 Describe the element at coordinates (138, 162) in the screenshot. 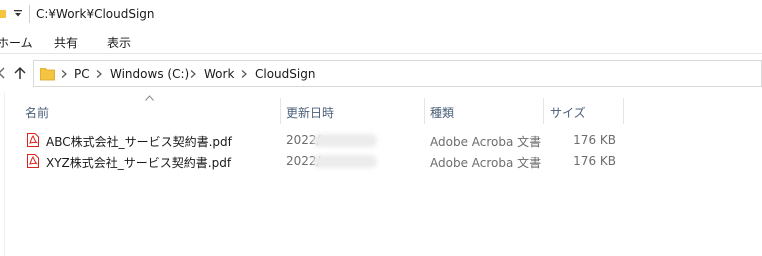

I see `file-name: XYZ株式会社_サービス契約書.pdf` at that location.